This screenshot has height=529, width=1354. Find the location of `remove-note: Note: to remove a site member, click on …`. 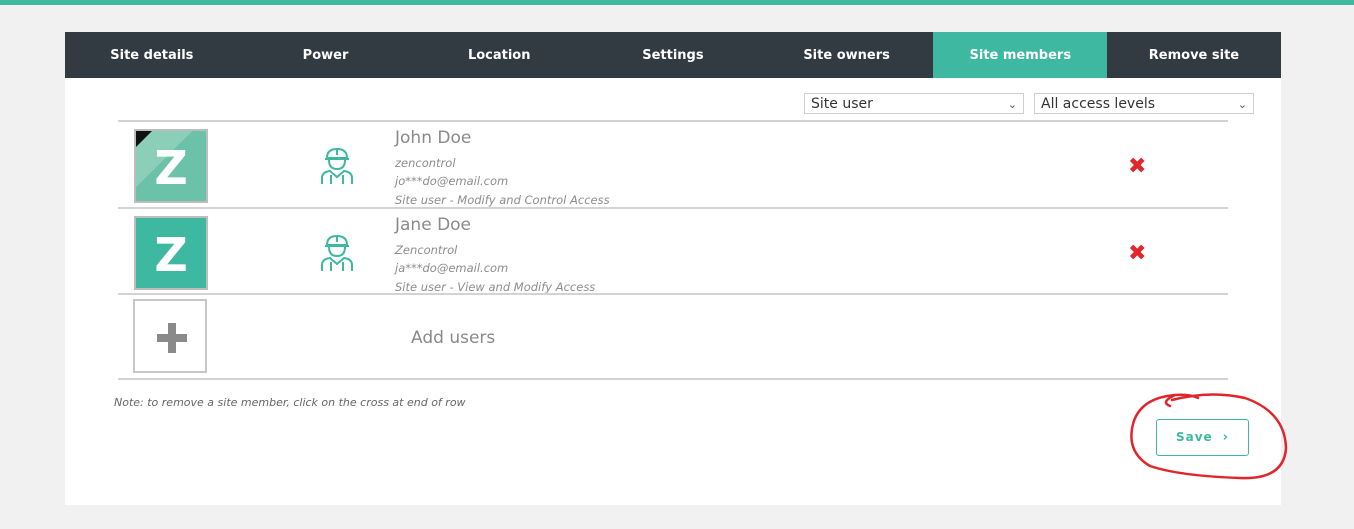

remove-note: Note: to remove a site member, click on … is located at coordinates (290, 402).